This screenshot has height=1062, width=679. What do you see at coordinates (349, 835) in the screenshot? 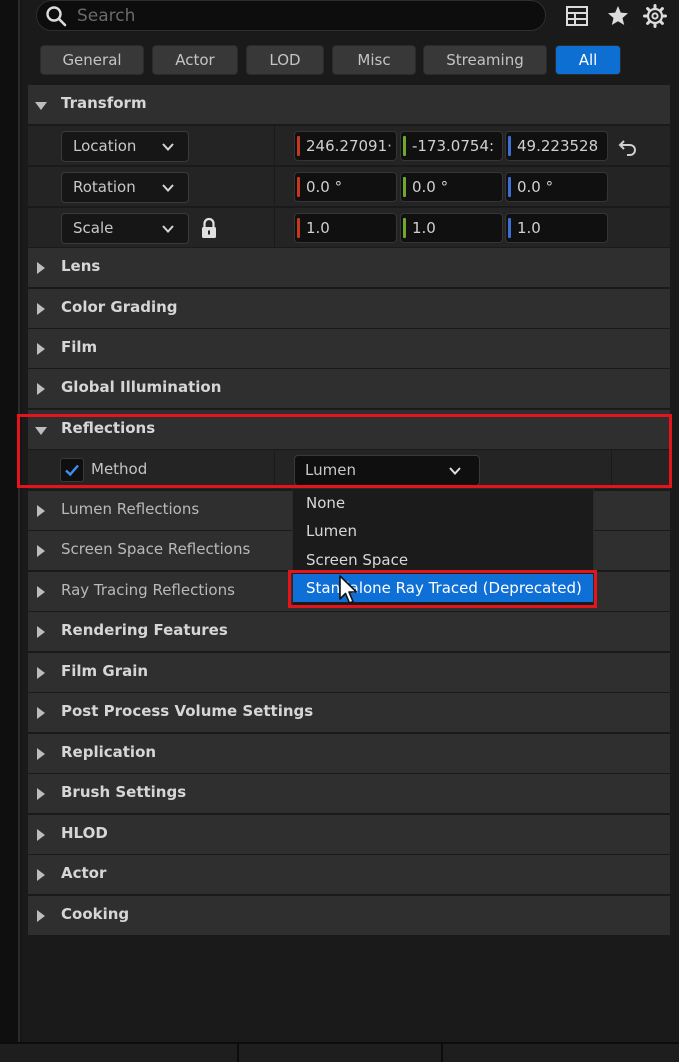
I see `category-hlod: HLOD` at bounding box center [349, 835].